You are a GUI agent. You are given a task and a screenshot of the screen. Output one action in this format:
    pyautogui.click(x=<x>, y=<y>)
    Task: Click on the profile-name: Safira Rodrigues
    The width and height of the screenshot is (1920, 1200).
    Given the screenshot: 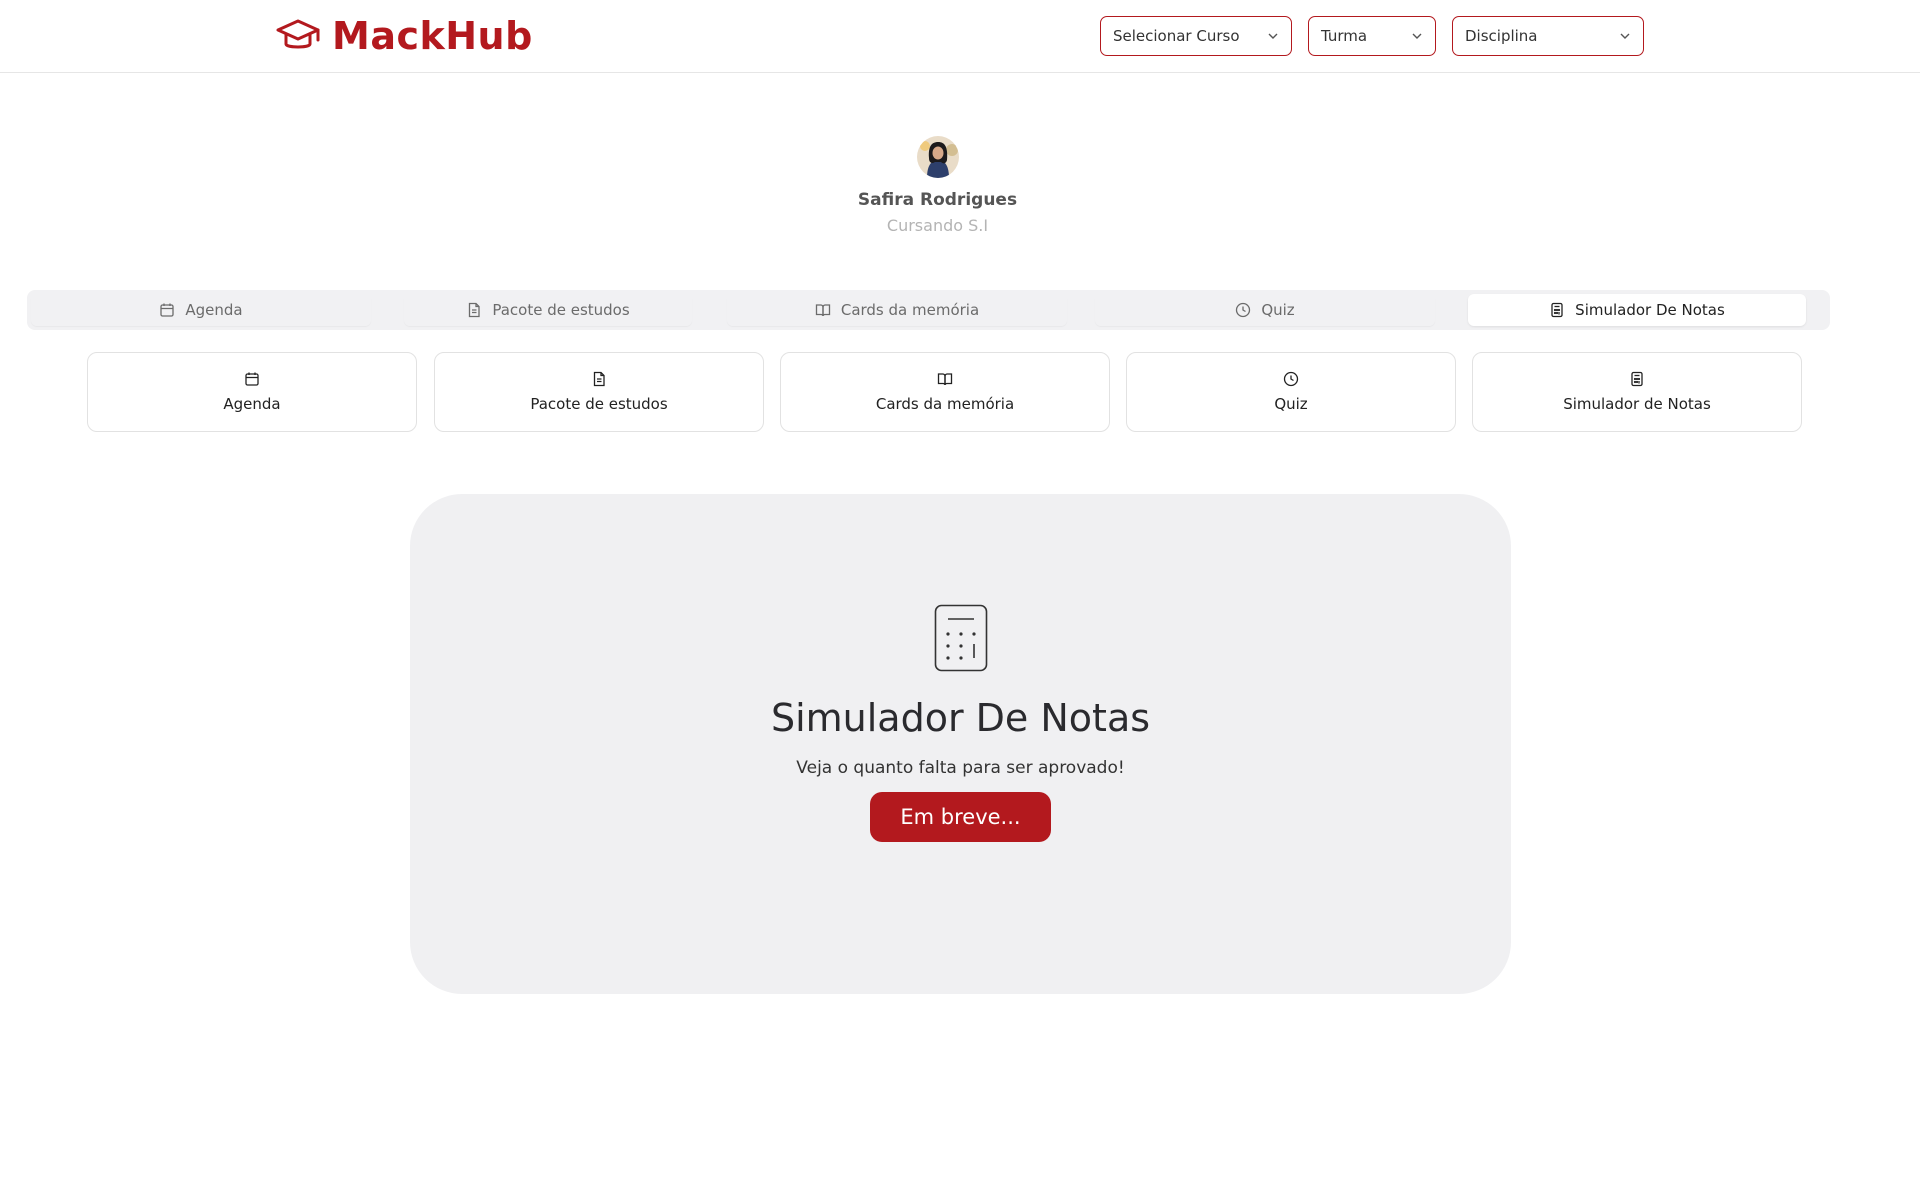 What is the action you would take?
    pyautogui.click(x=937, y=200)
    